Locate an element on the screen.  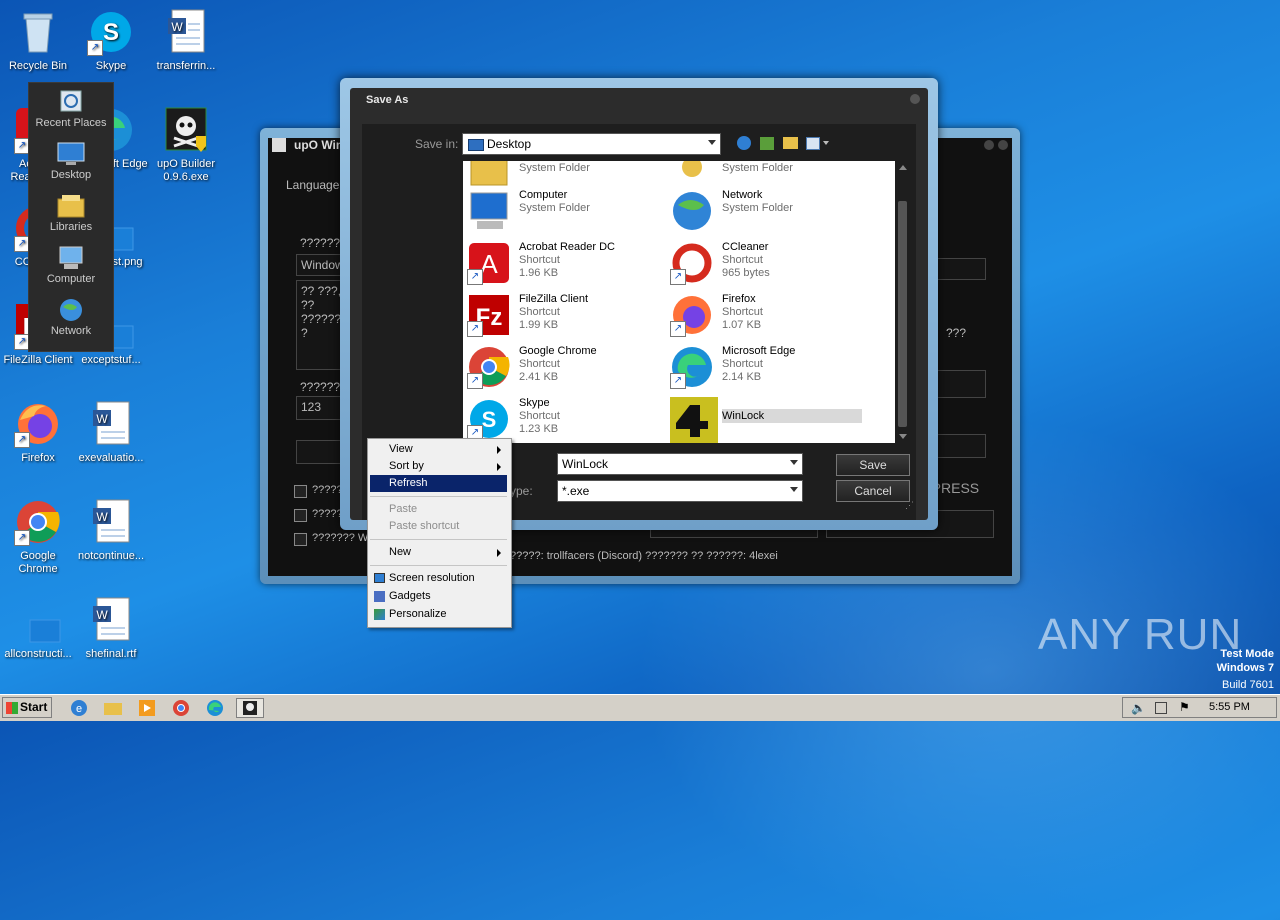
vertical-scrollbar is located at coordinates (902, 302).